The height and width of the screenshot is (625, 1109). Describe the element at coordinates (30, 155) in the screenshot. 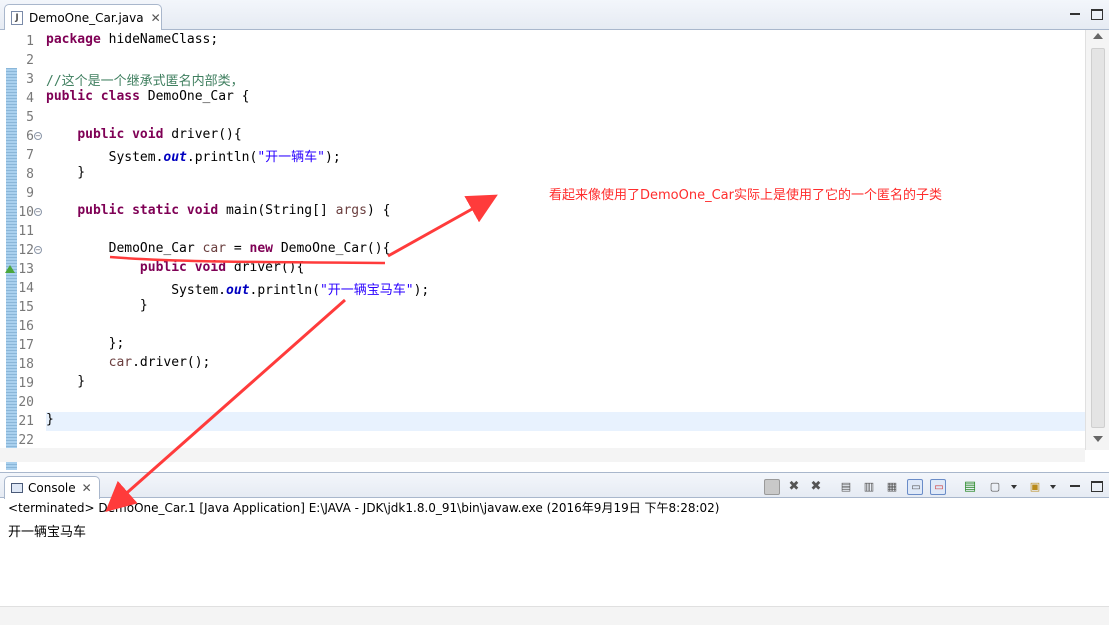

I see `line-number: 7` at that location.